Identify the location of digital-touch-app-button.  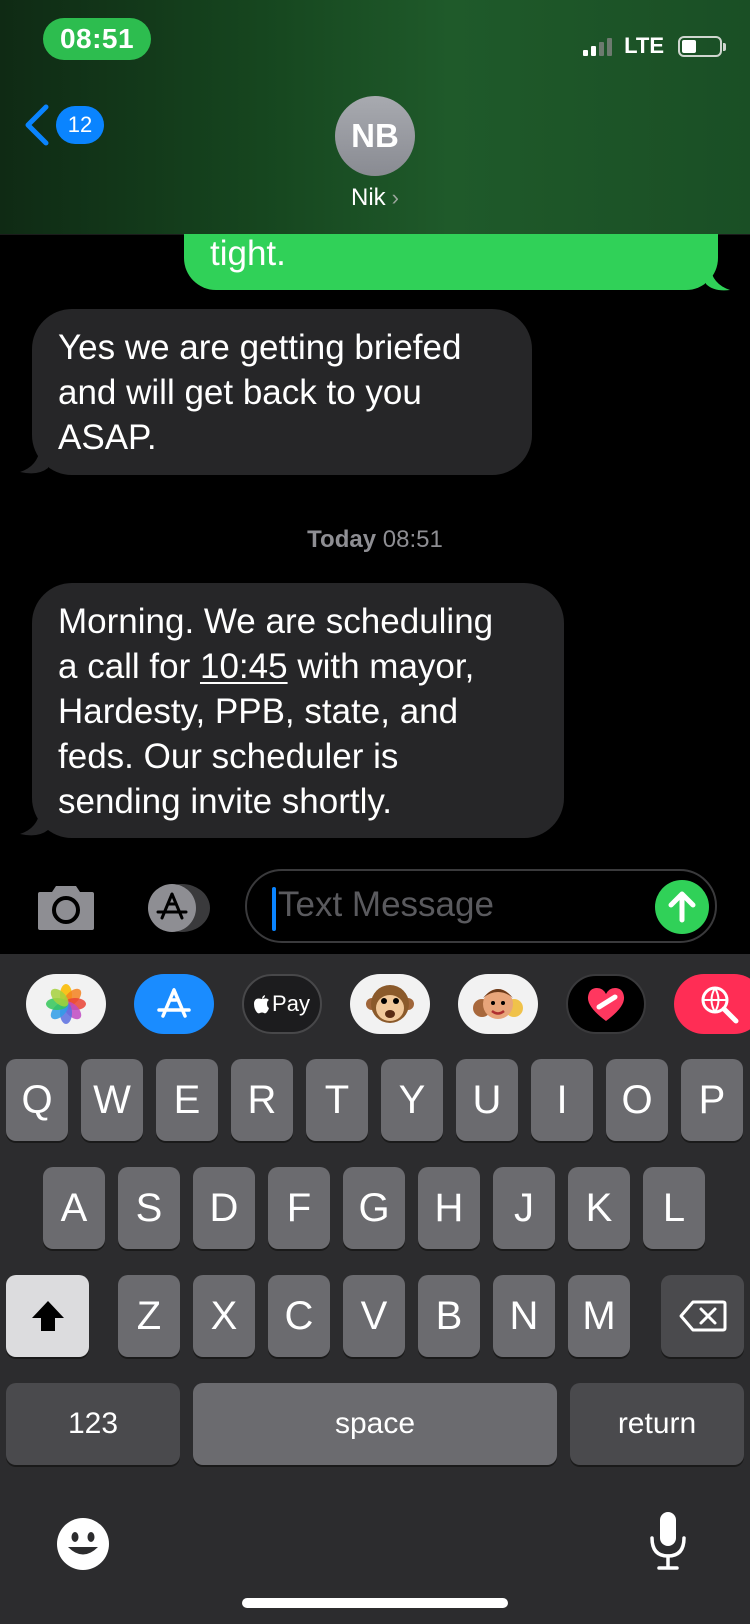
(606, 1004).